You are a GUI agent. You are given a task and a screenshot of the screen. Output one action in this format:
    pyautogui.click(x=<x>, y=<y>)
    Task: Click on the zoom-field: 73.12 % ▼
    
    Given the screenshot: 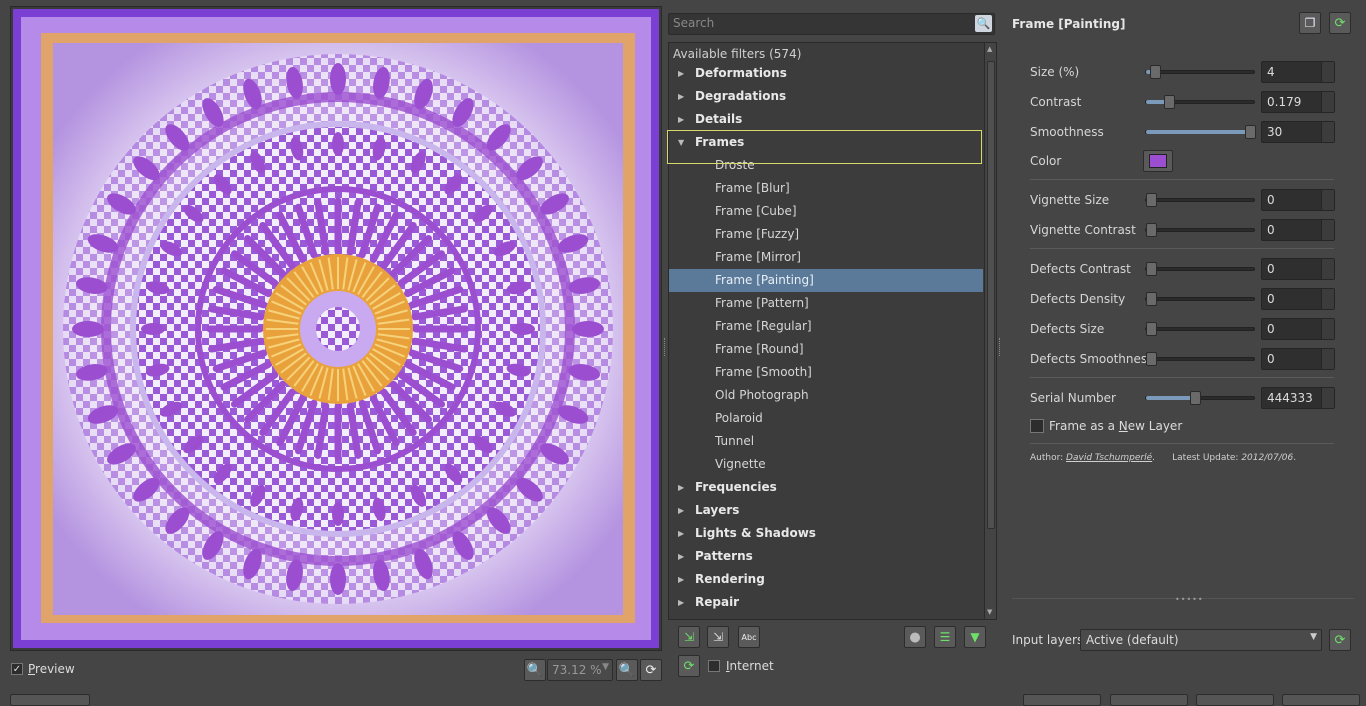 What is the action you would take?
    pyautogui.click(x=580, y=670)
    